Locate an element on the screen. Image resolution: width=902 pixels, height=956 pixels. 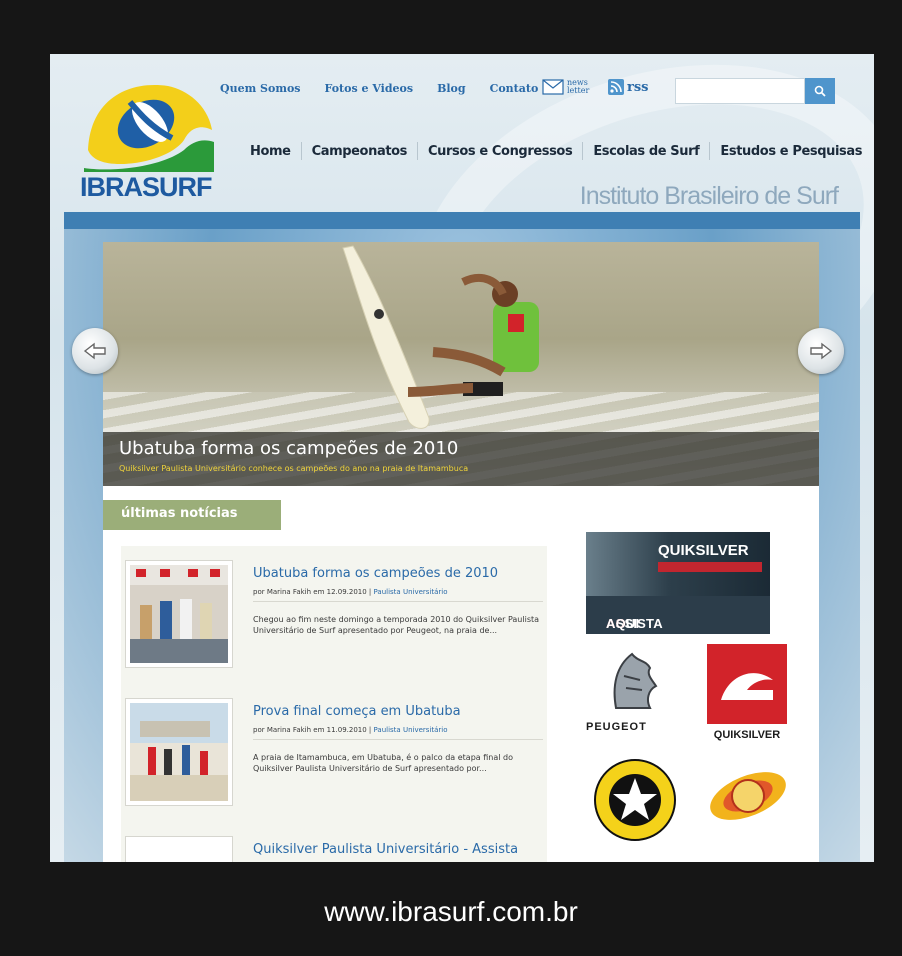
news-title: Ubatuba forma os campeões de 2010 is located at coordinates (375, 573).